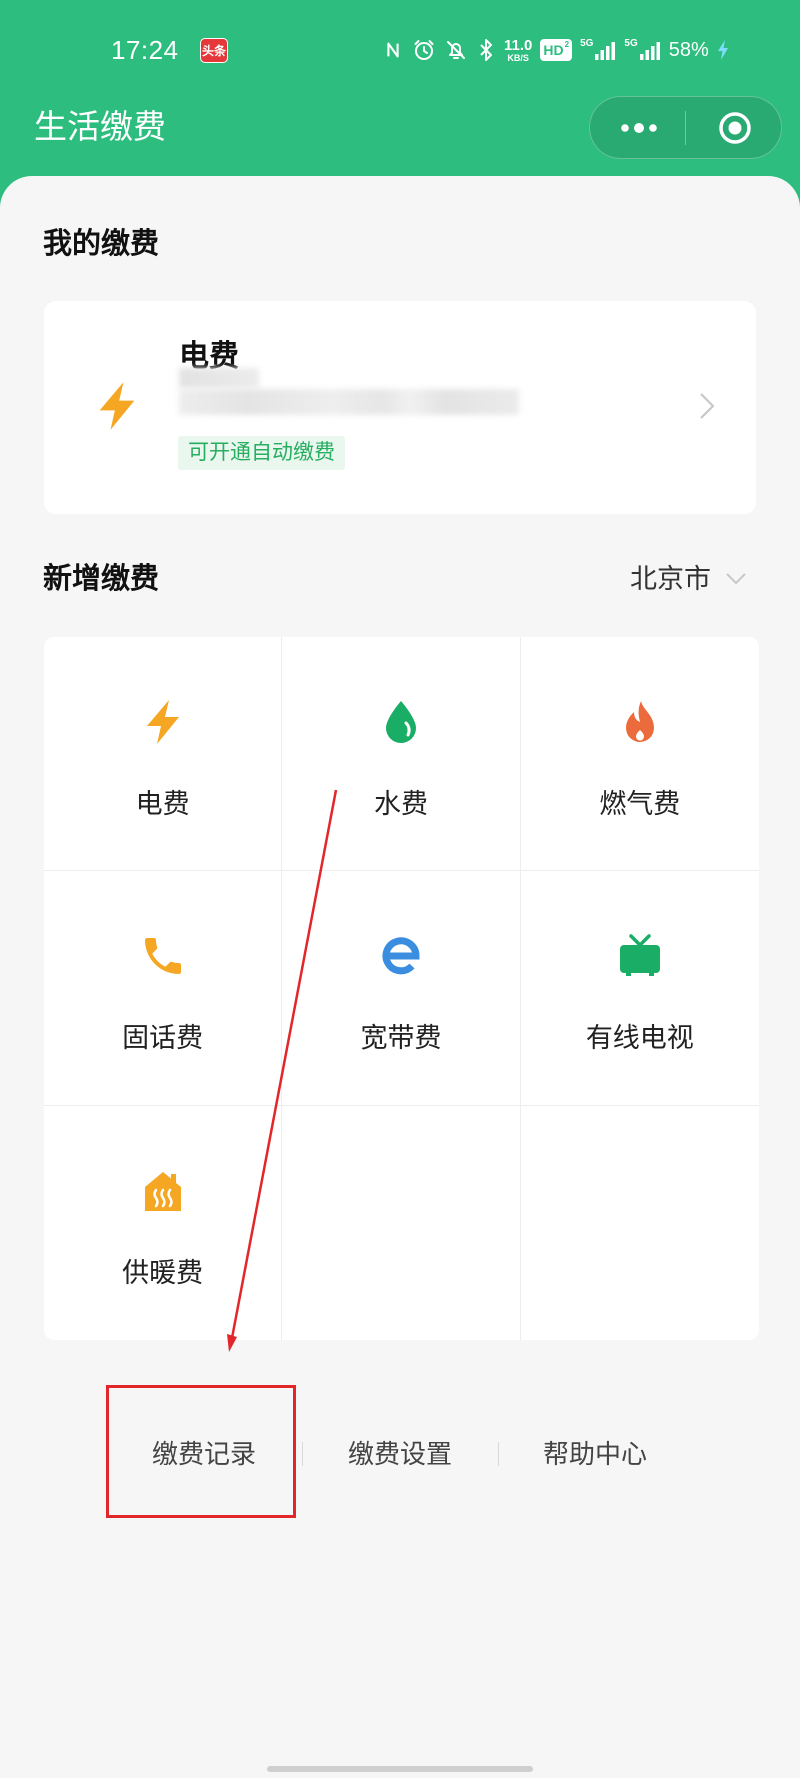  I want to click on bill-type-broadband: 宽带费, so click(401, 988).